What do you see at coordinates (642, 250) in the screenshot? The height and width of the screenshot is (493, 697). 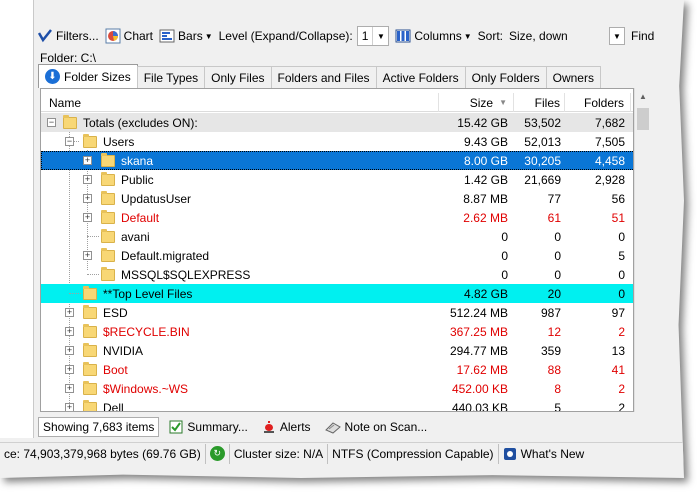 I see `vertical-scrollbar: ▲` at bounding box center [642, 250].